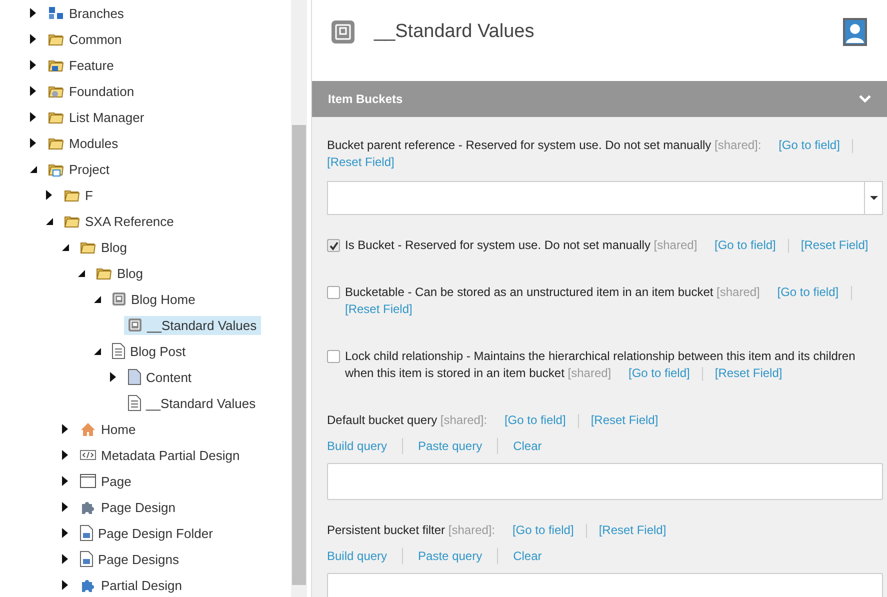 The image size is (887, 597). Describe the element at coordinates (131, 585) in the screenshot. I see `tree-item: Partial Design` at that location.